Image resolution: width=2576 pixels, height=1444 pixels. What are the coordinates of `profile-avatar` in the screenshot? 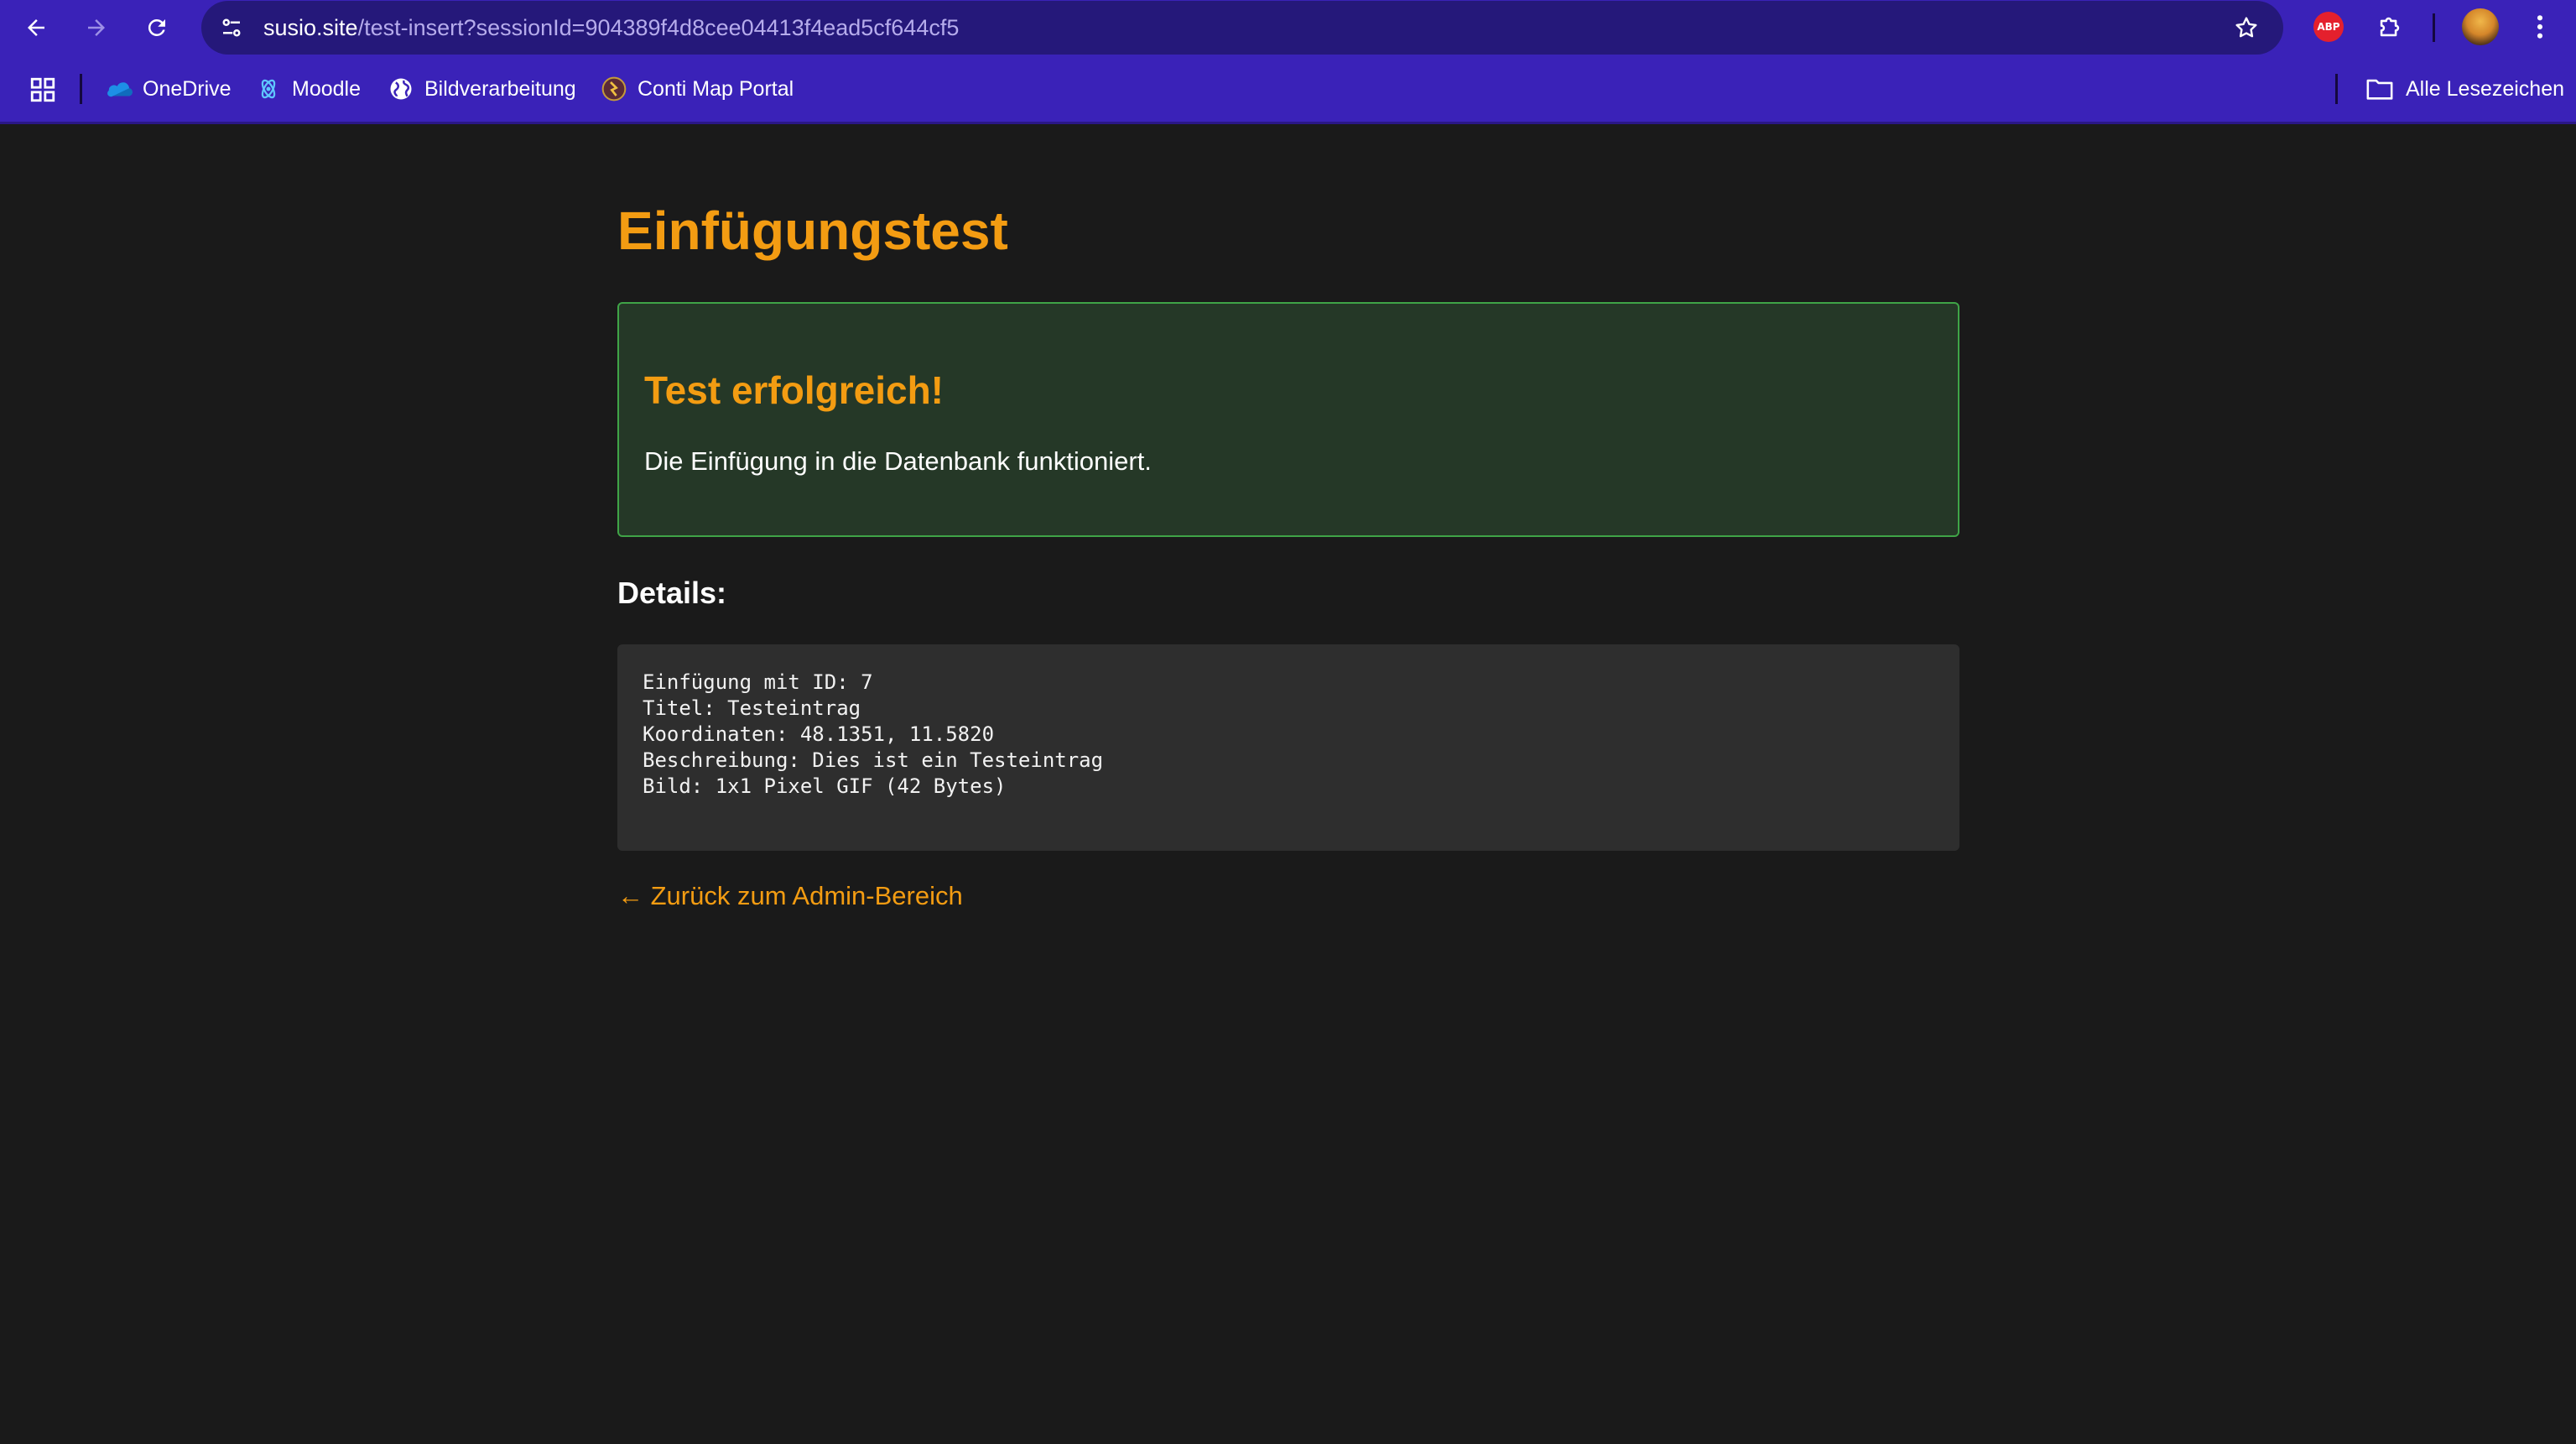 It's located at (2480, 26).